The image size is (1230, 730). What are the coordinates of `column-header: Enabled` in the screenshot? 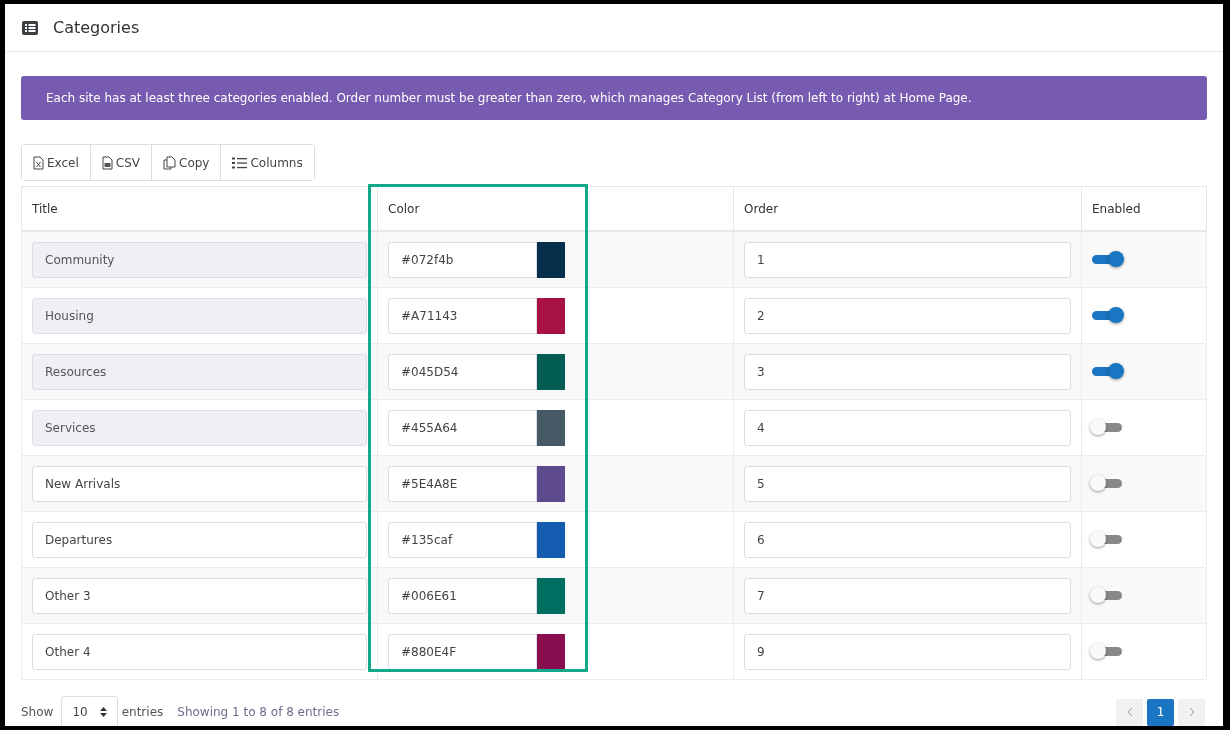 It's located at (1116, 208).